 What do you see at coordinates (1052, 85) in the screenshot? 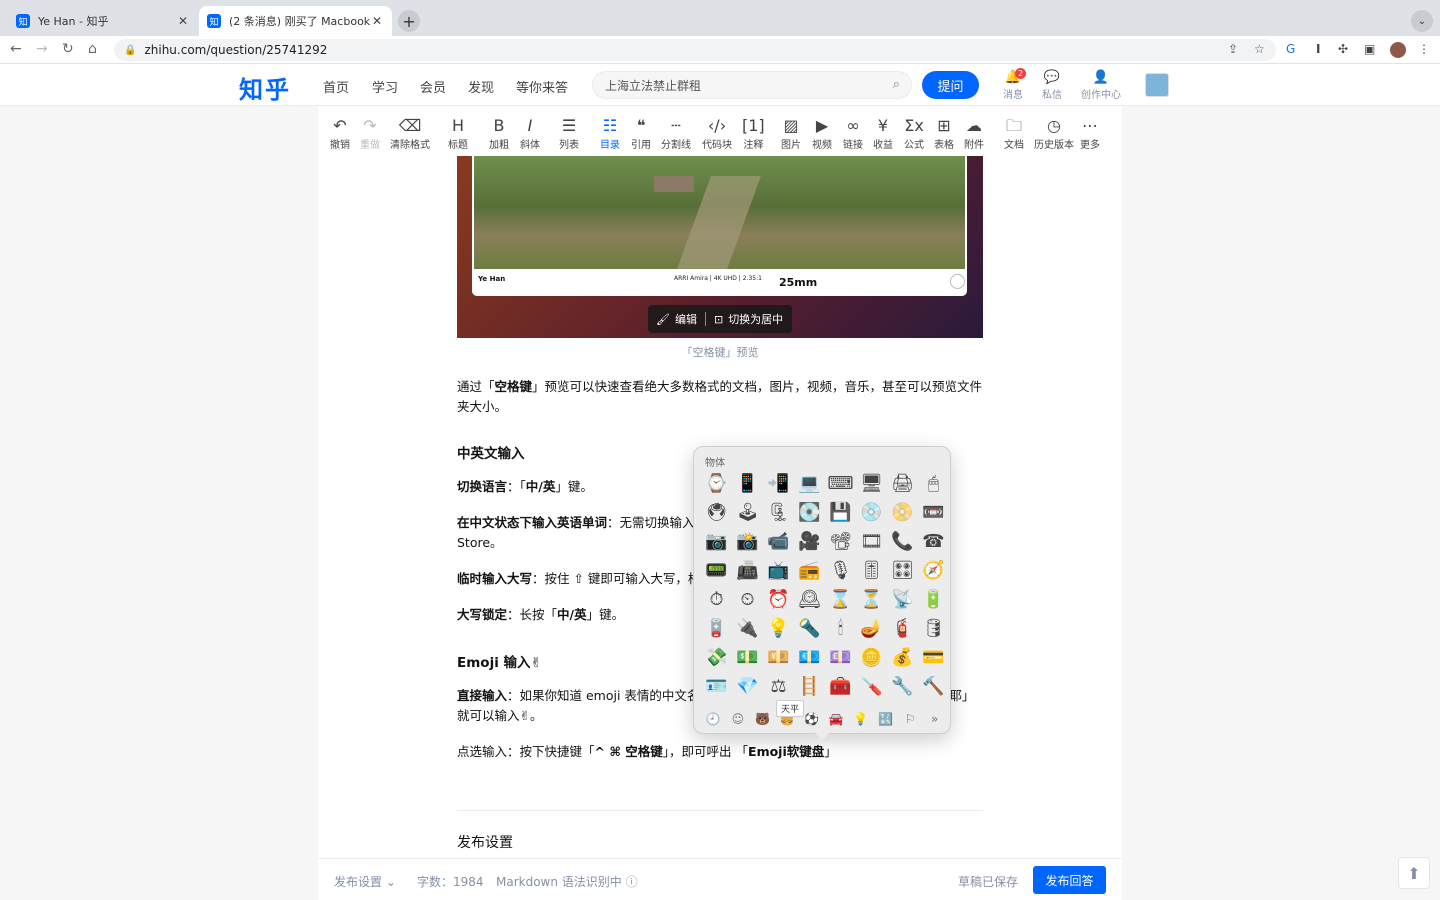
I see `private-message-button: 💬 私信` at bounding box center [1052, 85].